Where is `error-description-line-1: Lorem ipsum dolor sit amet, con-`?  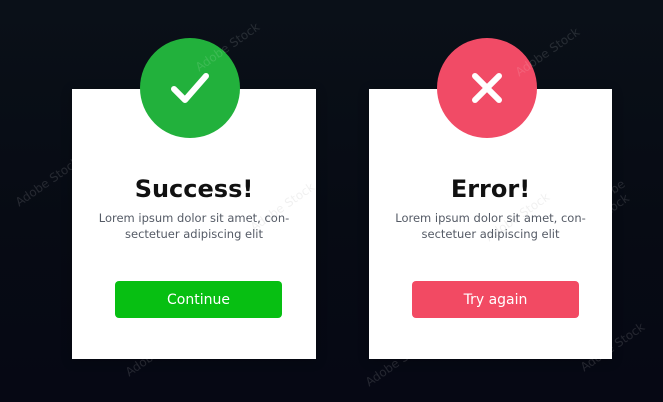
error-description-line-1: Lorem ipsum dolor sit amet, con- is located at coordinates (490, 218).